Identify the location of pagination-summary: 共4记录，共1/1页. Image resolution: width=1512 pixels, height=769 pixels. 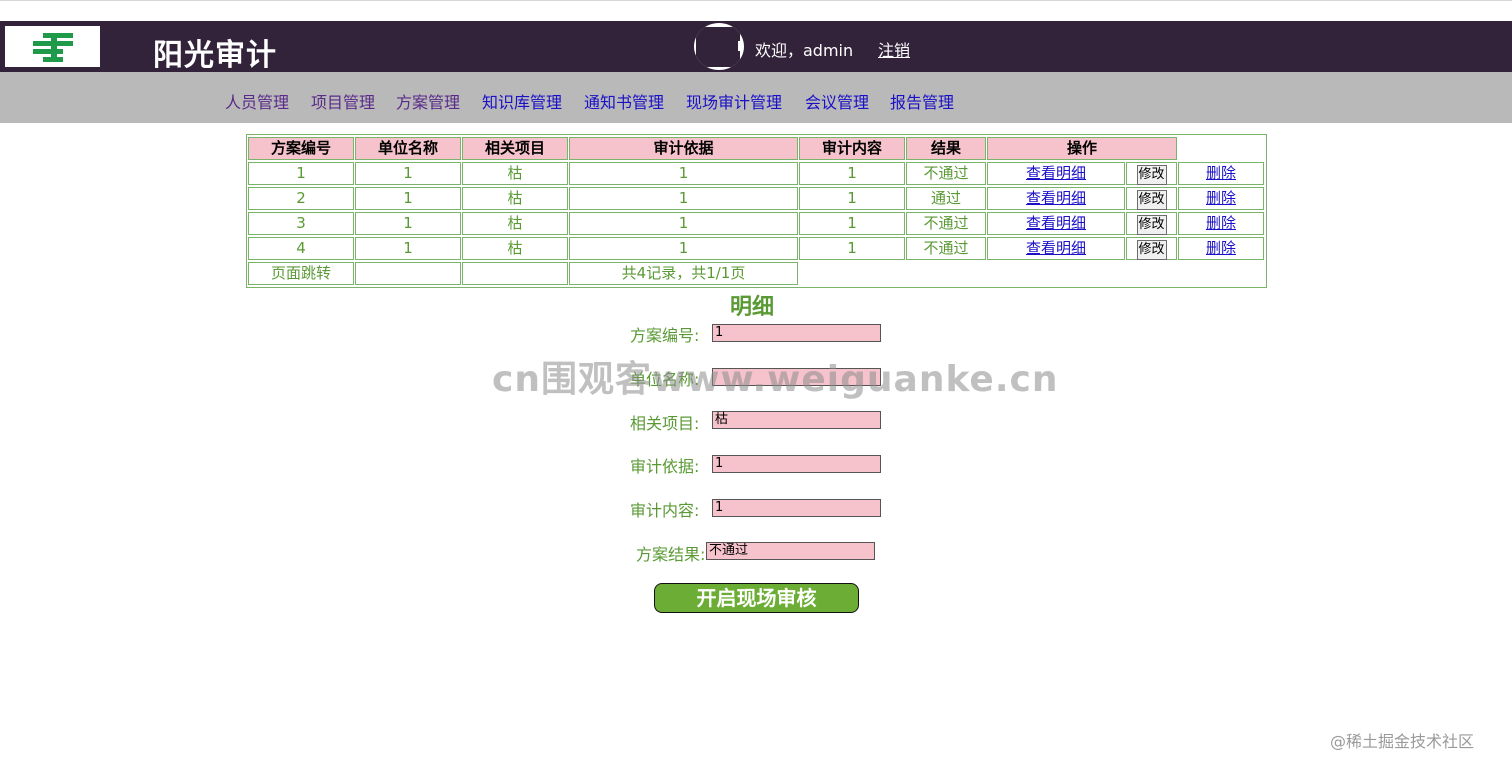
(683, 273).